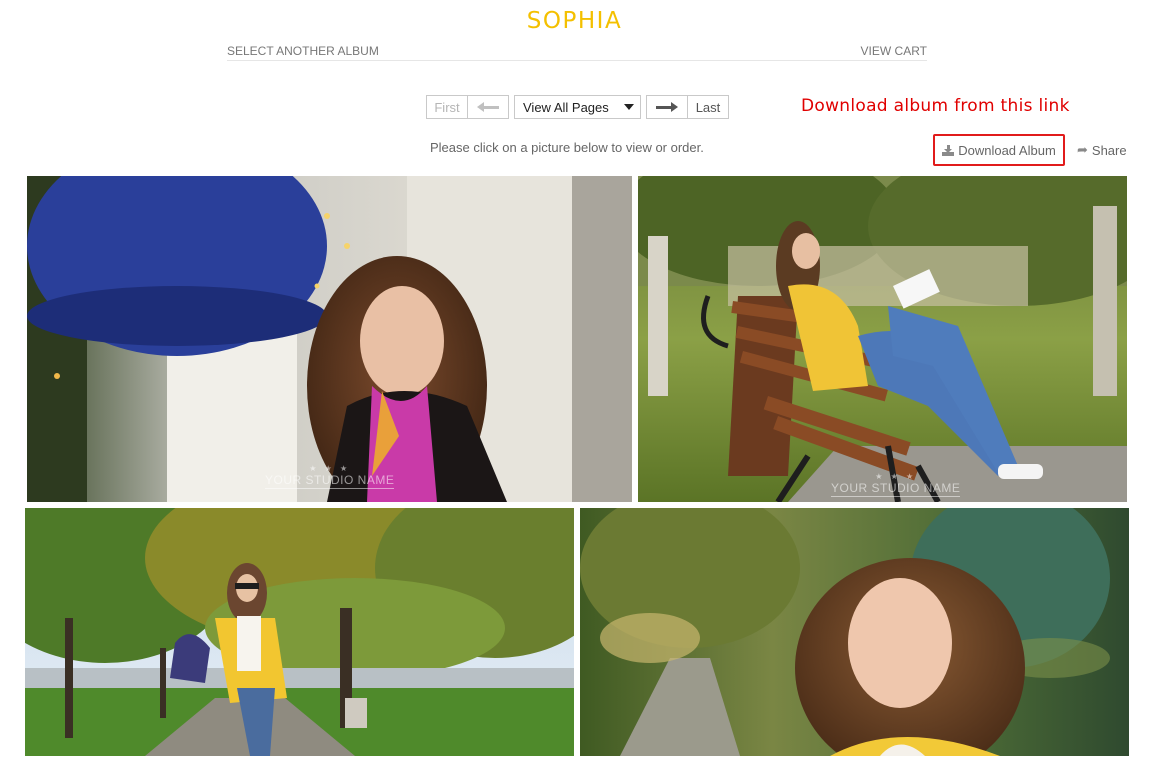  Describe the element at coordinates (574, 21) in the screenshot. I see `album-title: SOPHIA` at that location.